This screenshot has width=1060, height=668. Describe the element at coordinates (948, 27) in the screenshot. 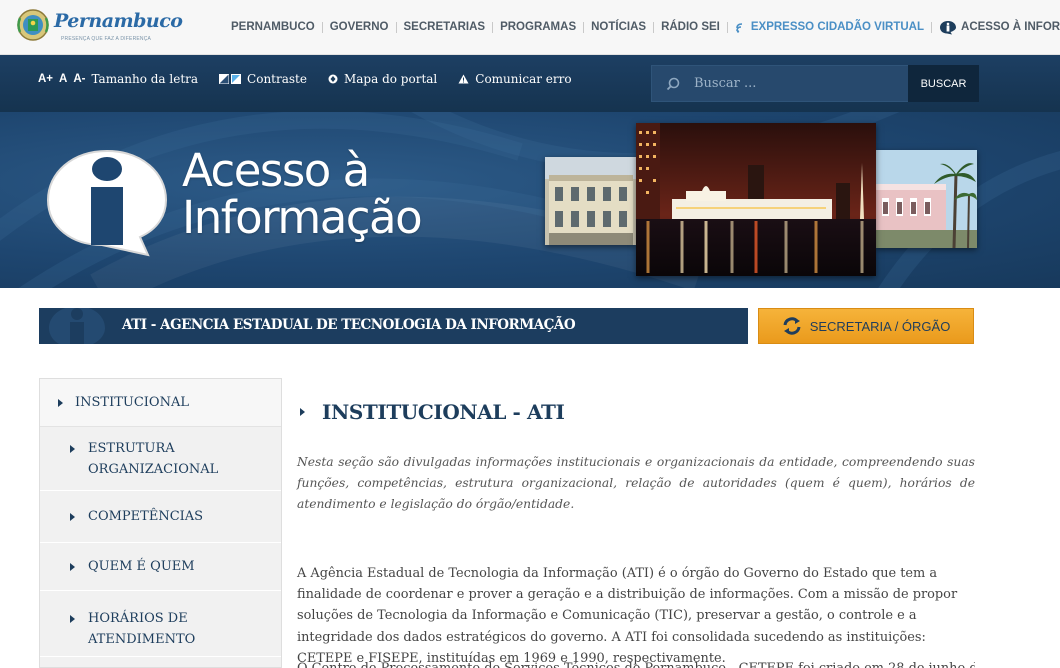

I see `info-icon` at that location.